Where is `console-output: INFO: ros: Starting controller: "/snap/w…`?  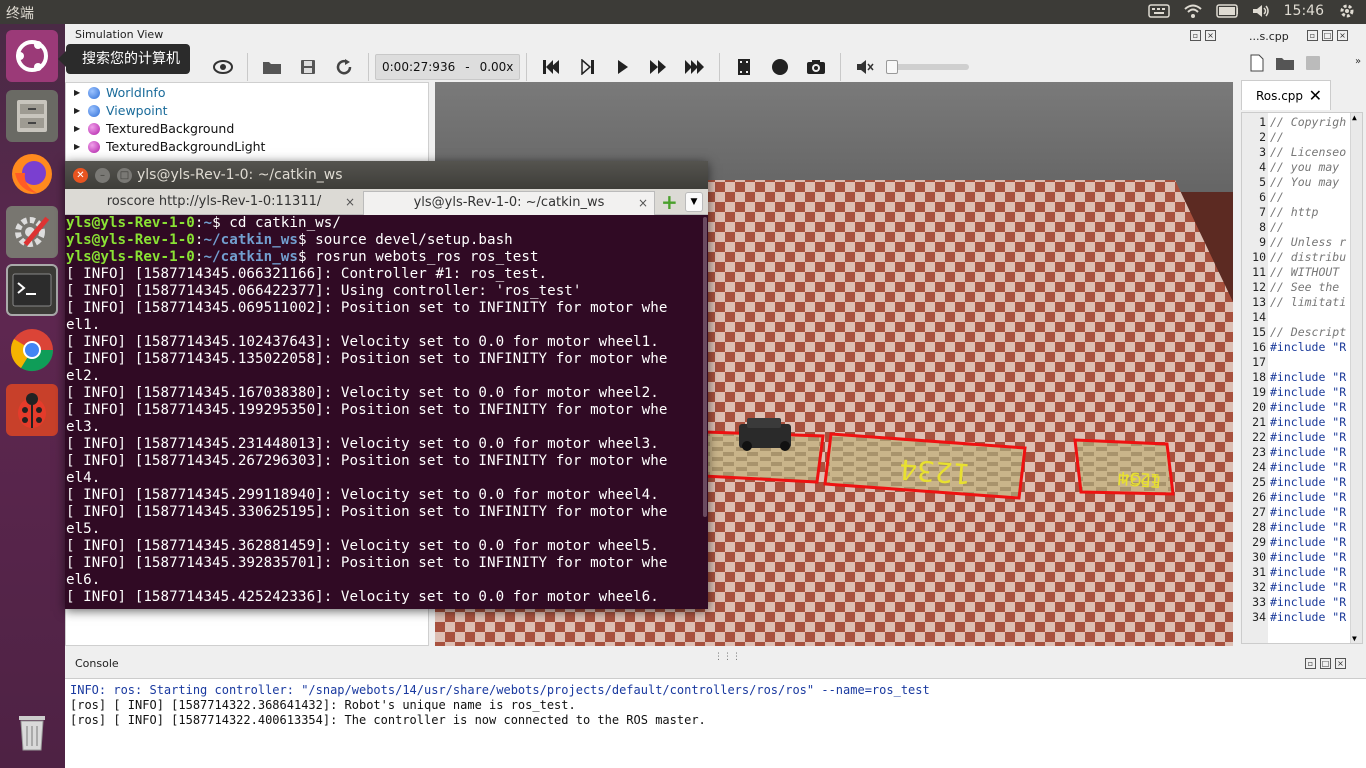
console-output: INFO: ros: Starting controller: "/snap/w… is located at coordinates (715, 723).